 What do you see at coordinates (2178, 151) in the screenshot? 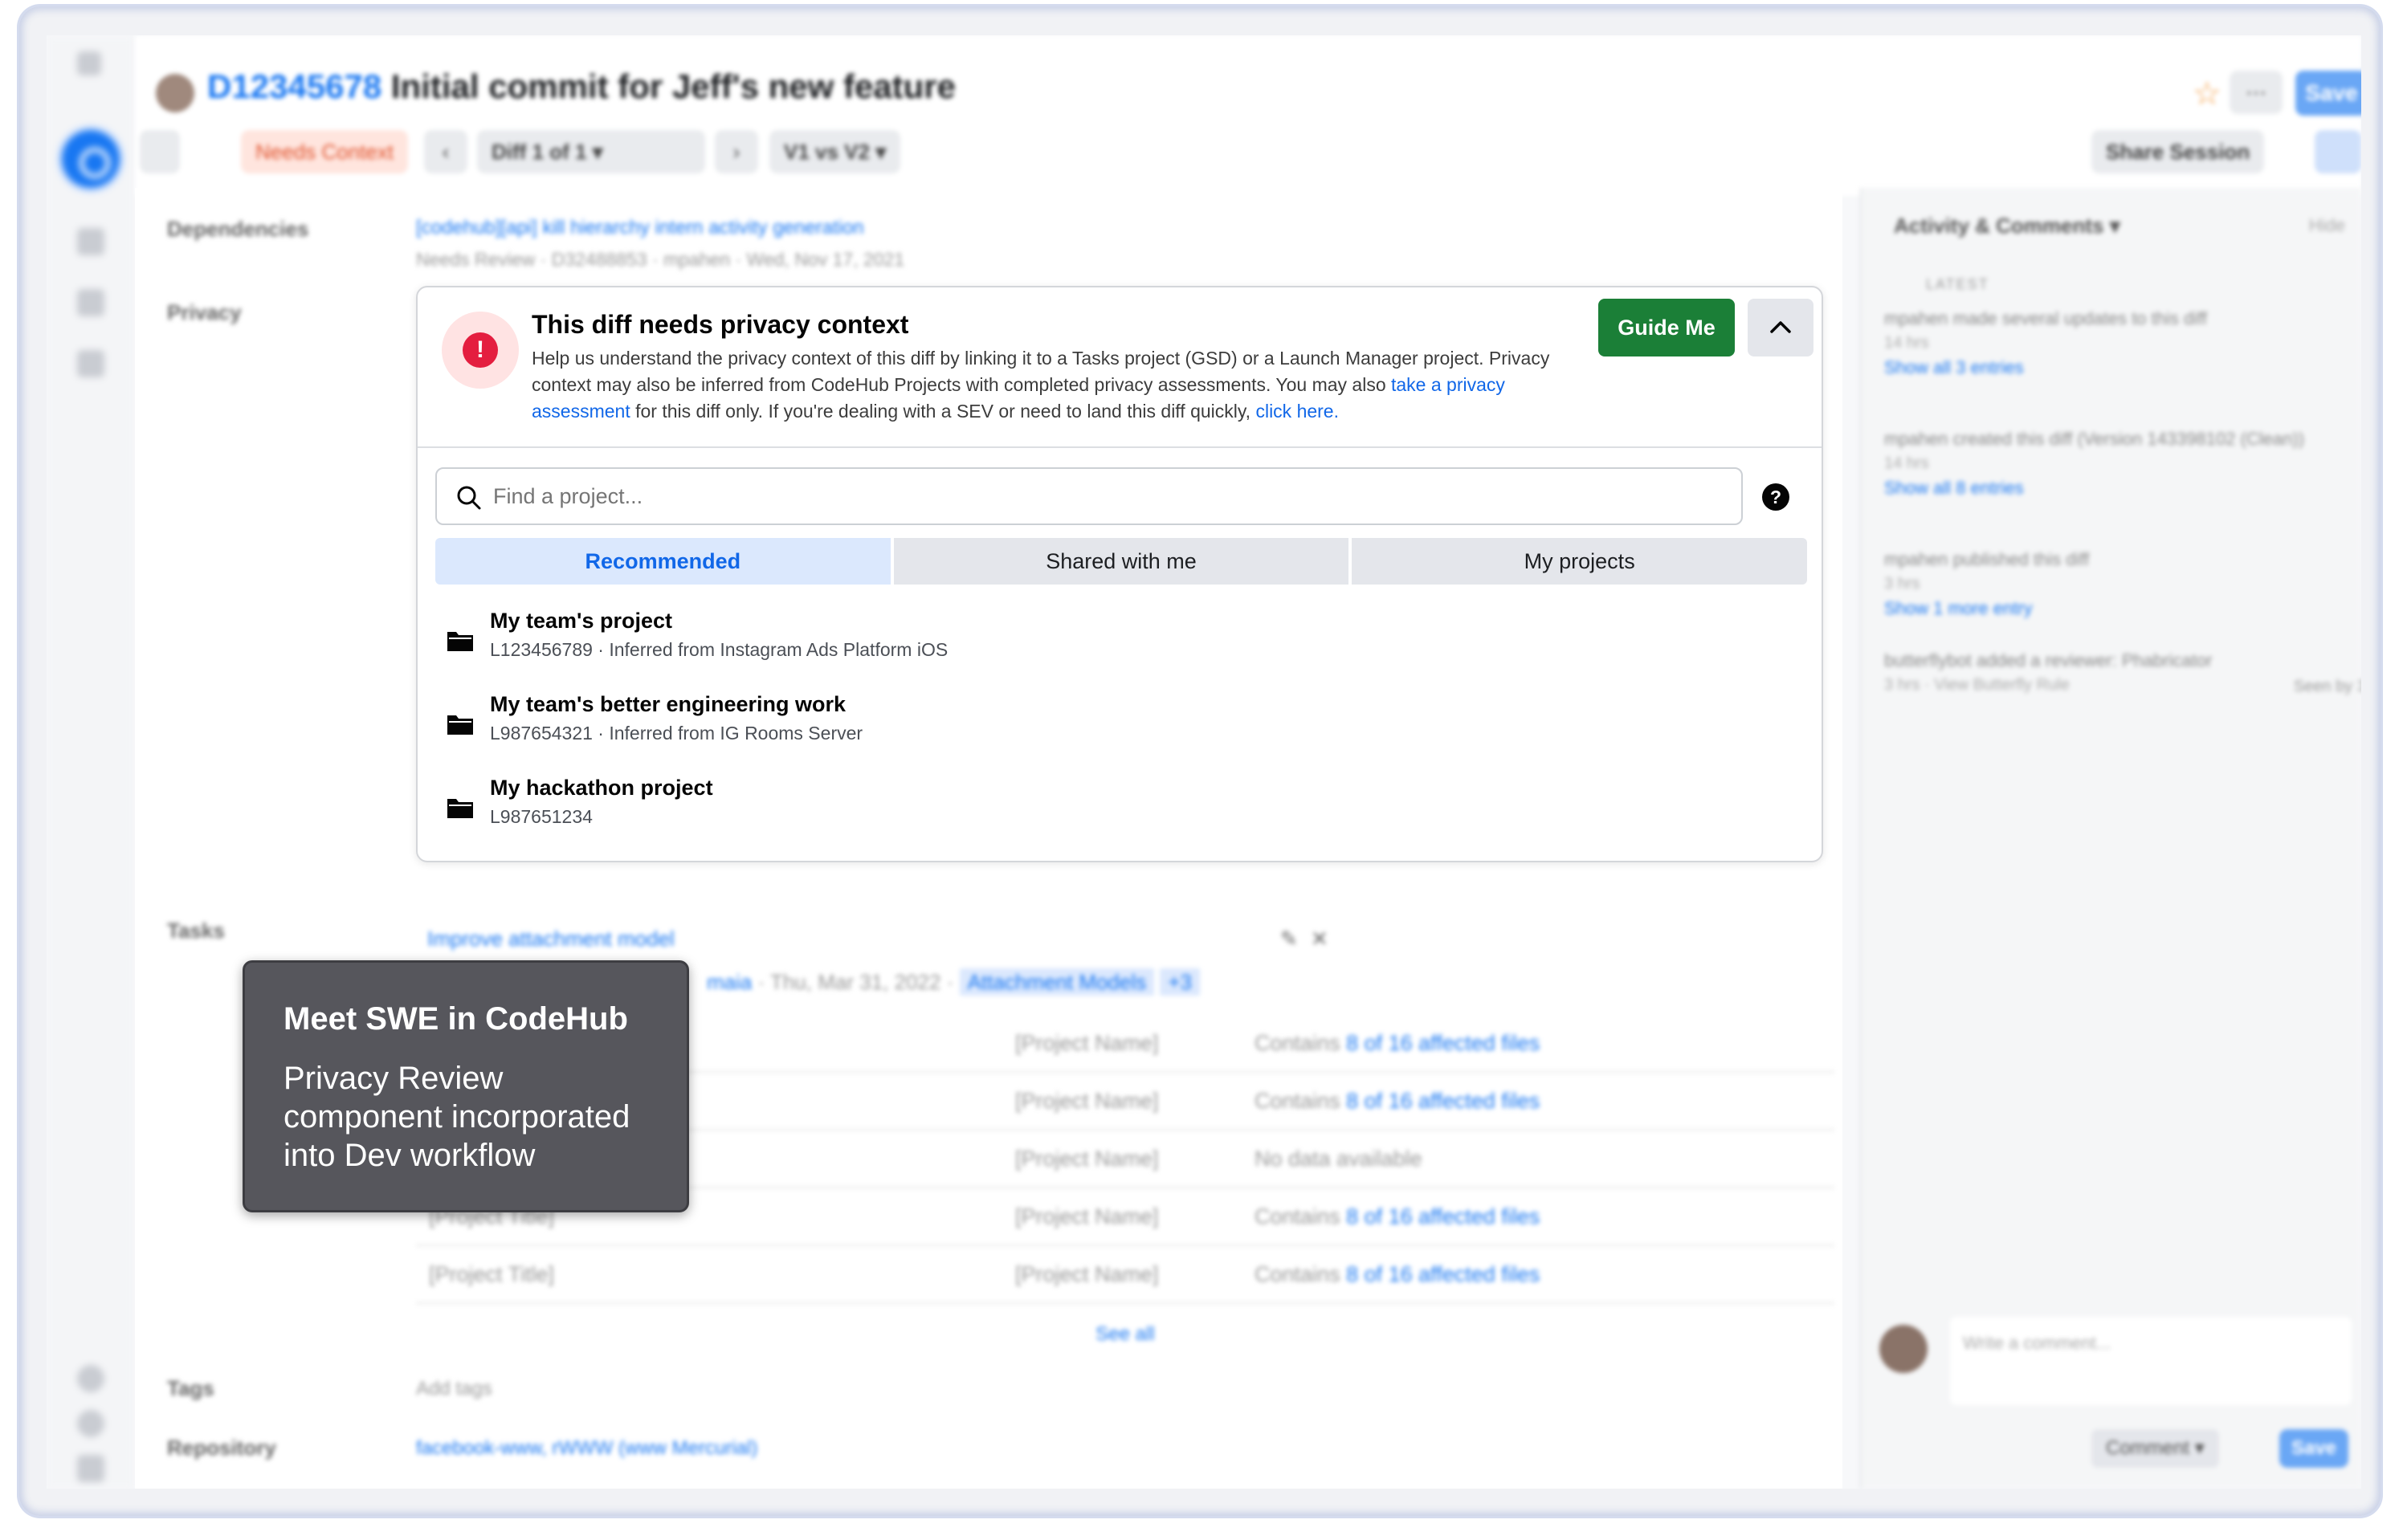
I see `share-session-button: Share Session` at bounding box center [2178, 151].